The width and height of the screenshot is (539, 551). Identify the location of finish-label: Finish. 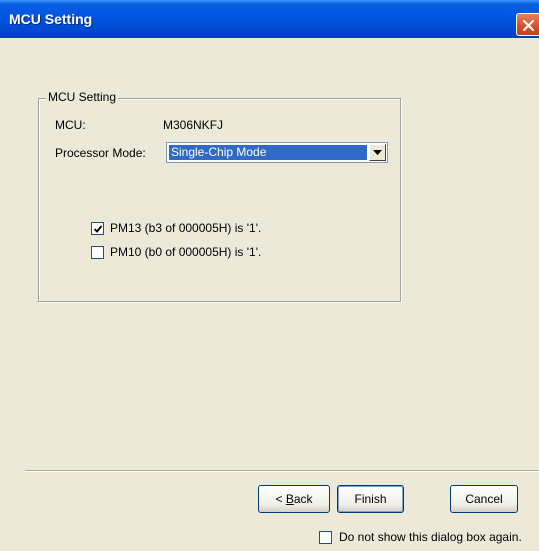
(370, 499).